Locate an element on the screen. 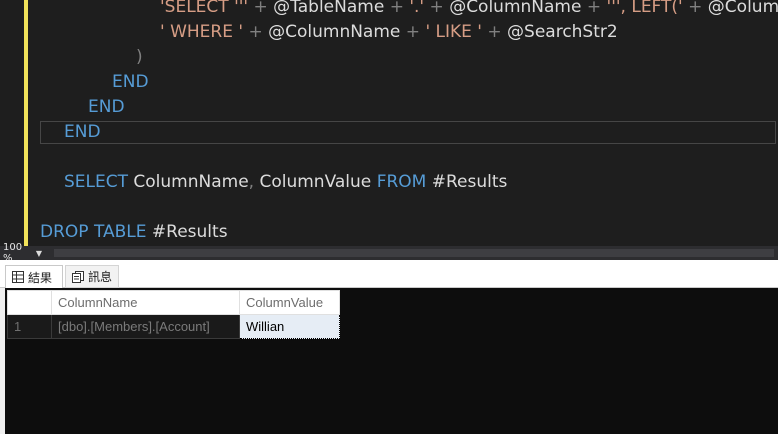 The image size is (778, 434). grid-cell-columnname: [dbo].[Members].[Account] is located at coordinates (145, 326).